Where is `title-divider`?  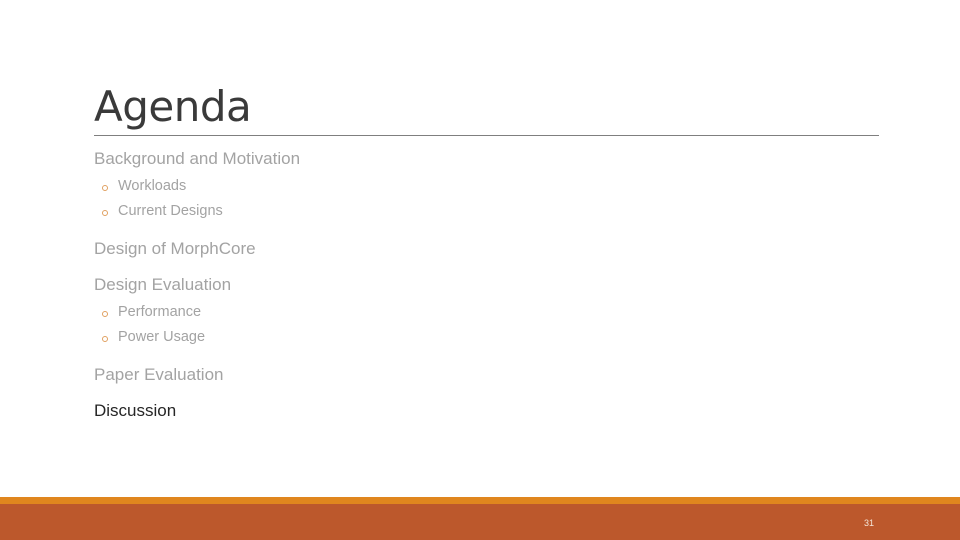 title-divider is located at coordinates (486, 135).